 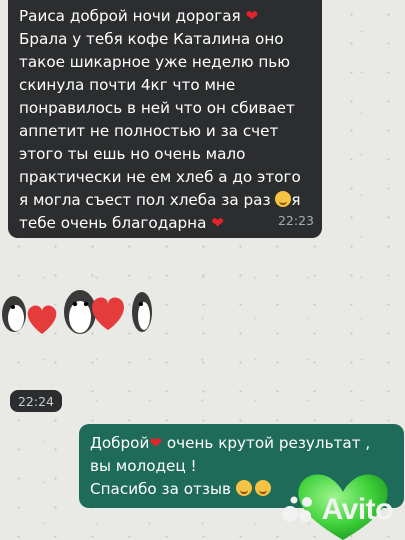 I want to click on avito-brand-text: Avito, so click(x=357, y=509).